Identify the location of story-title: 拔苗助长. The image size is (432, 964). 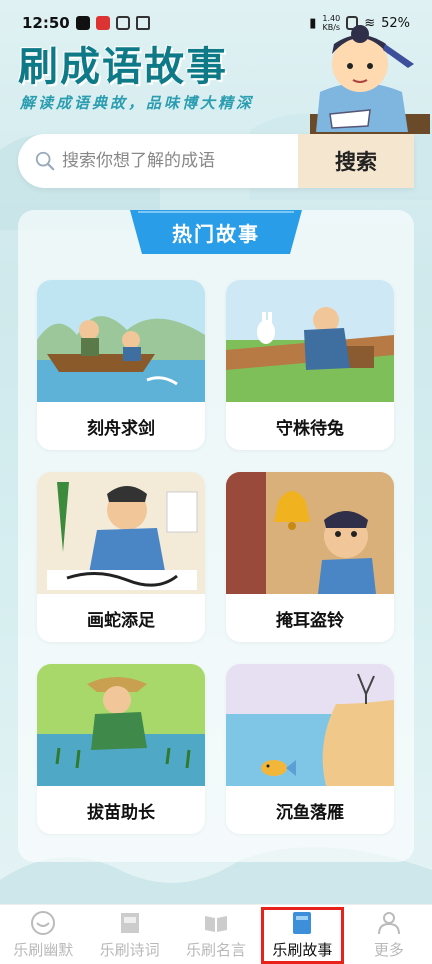
(121, 812).